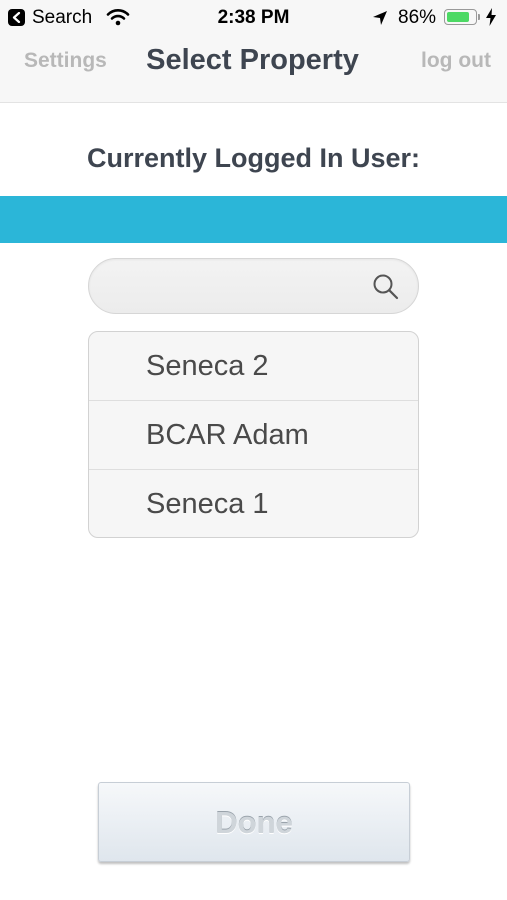 Image resolution: width=507 pixels, height=900 pixels. I want to click on location-arrow-icon, so click(380, 20).